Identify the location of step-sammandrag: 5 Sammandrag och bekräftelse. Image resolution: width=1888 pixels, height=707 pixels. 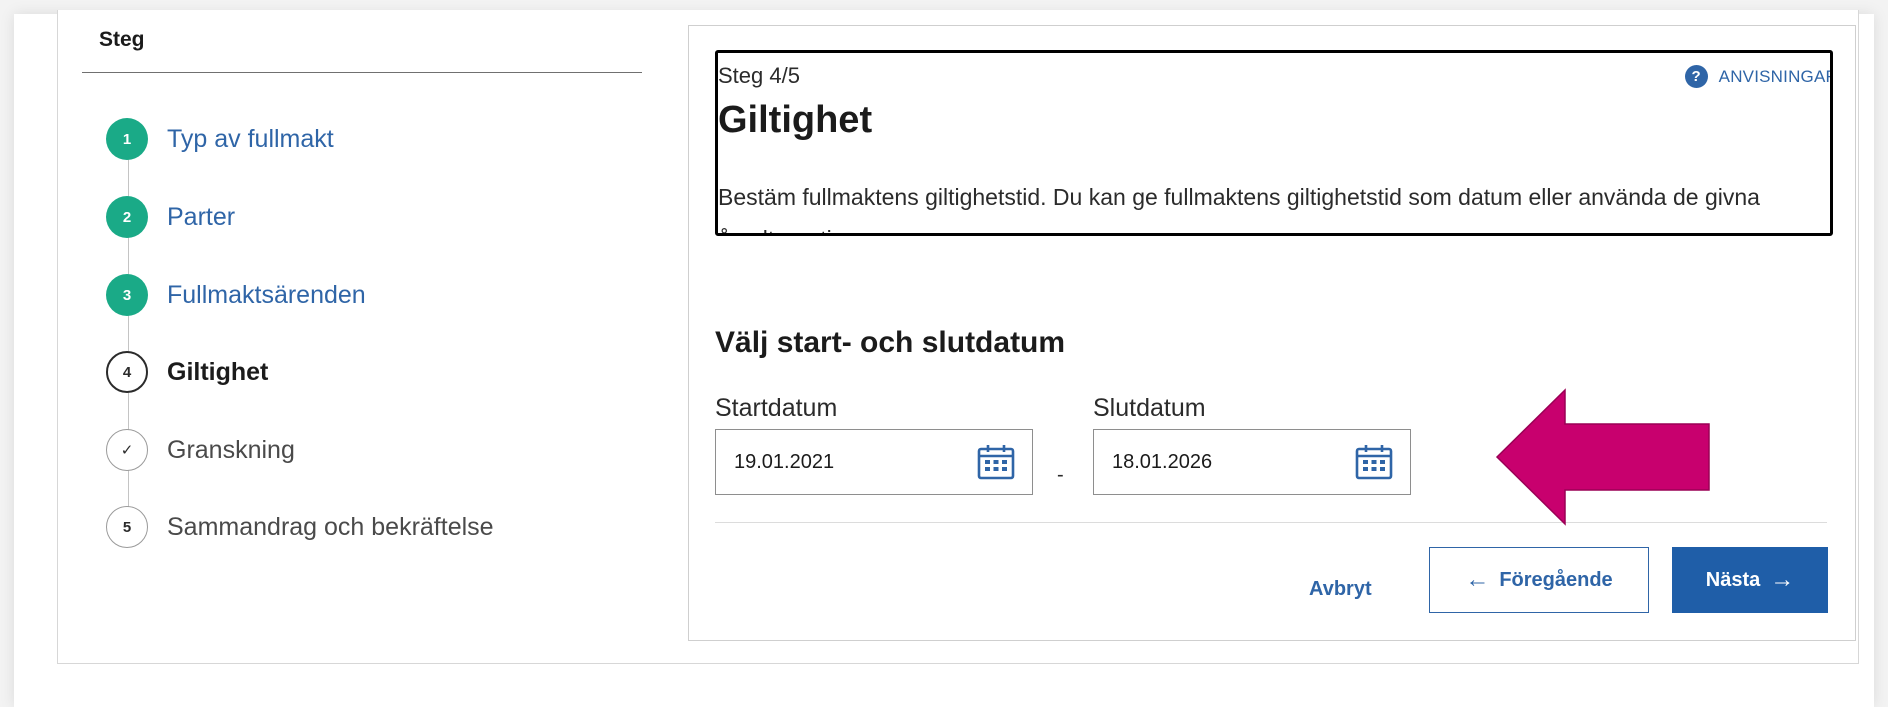
(366, 527).